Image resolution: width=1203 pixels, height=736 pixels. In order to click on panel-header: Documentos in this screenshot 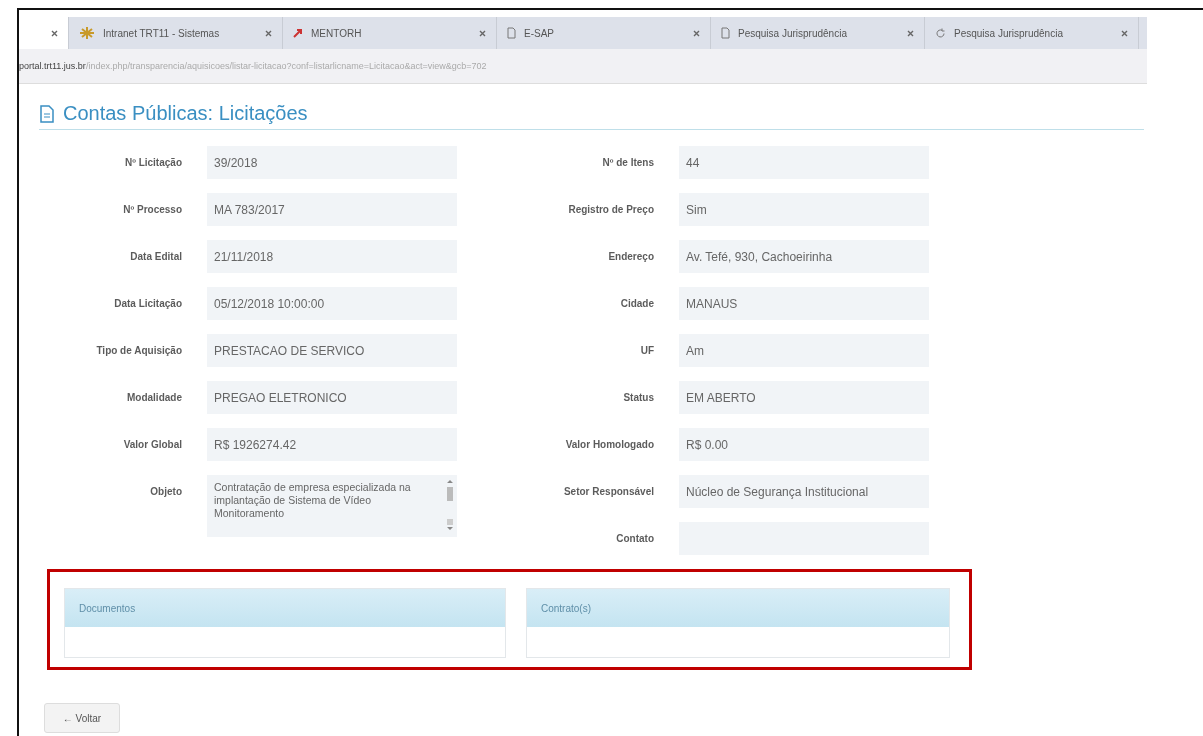, I will do `click(285, 608)`.